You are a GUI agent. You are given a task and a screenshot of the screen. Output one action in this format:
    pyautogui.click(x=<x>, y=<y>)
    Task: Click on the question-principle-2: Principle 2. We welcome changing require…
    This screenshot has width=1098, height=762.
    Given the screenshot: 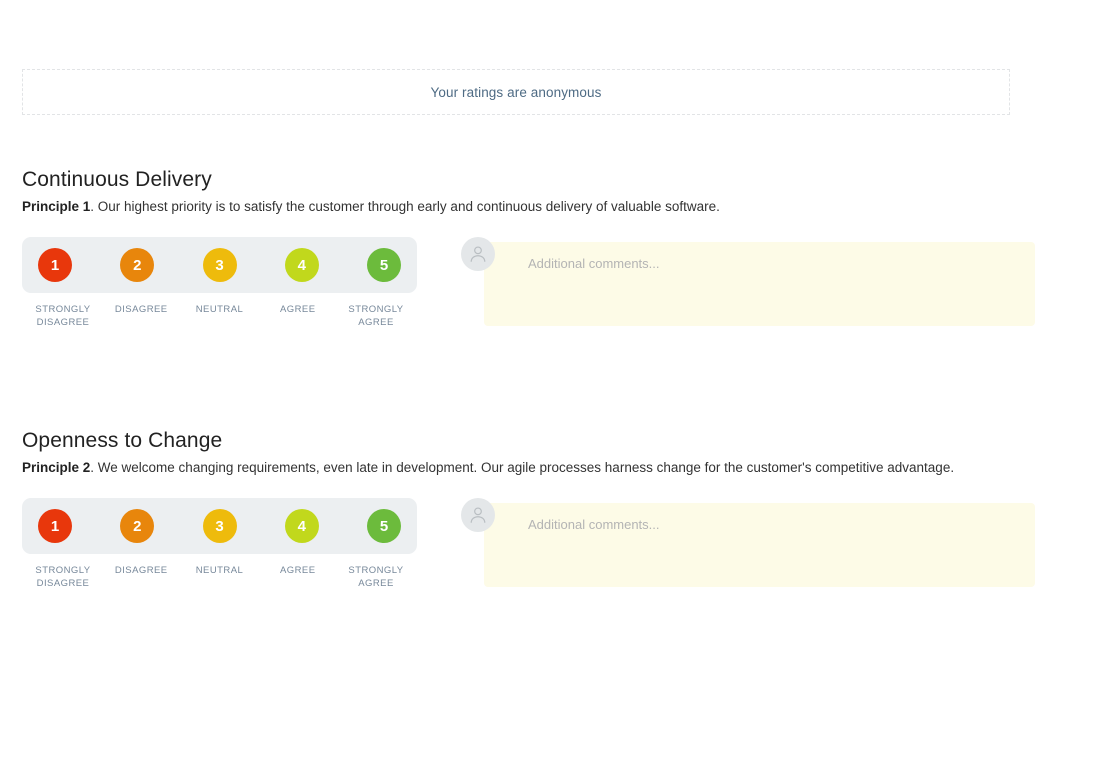 What is the action you would take?
    pyautogui.click(x=552, y=468)
    